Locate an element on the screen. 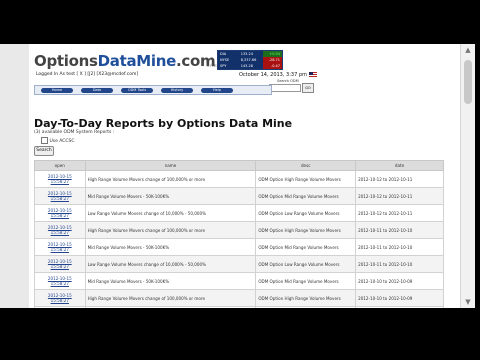 The image size is (480, 360). checkbox is located at coordinates (44, 140).